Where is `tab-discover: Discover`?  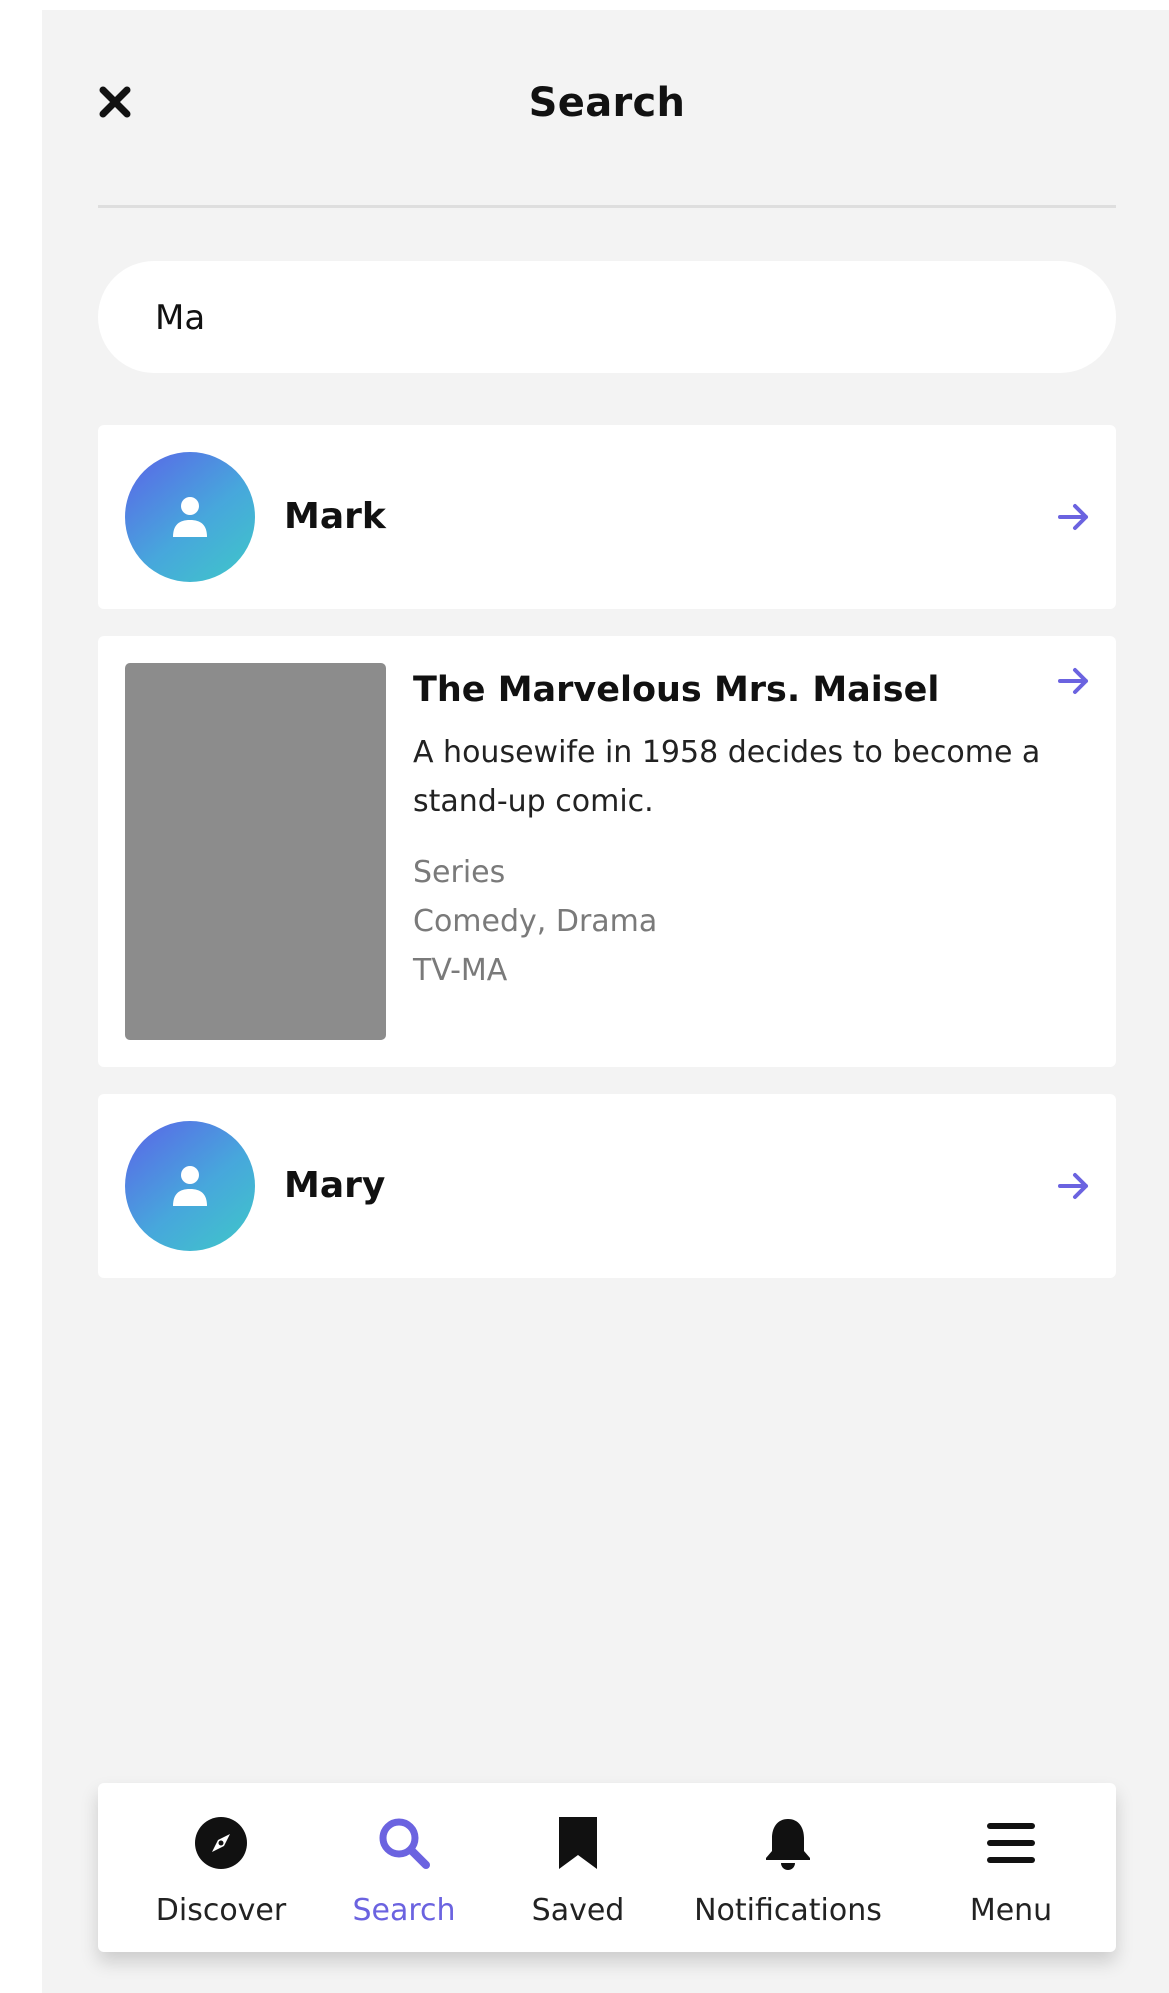
tab-discover: Discover is located at coordinates (221, 1867).